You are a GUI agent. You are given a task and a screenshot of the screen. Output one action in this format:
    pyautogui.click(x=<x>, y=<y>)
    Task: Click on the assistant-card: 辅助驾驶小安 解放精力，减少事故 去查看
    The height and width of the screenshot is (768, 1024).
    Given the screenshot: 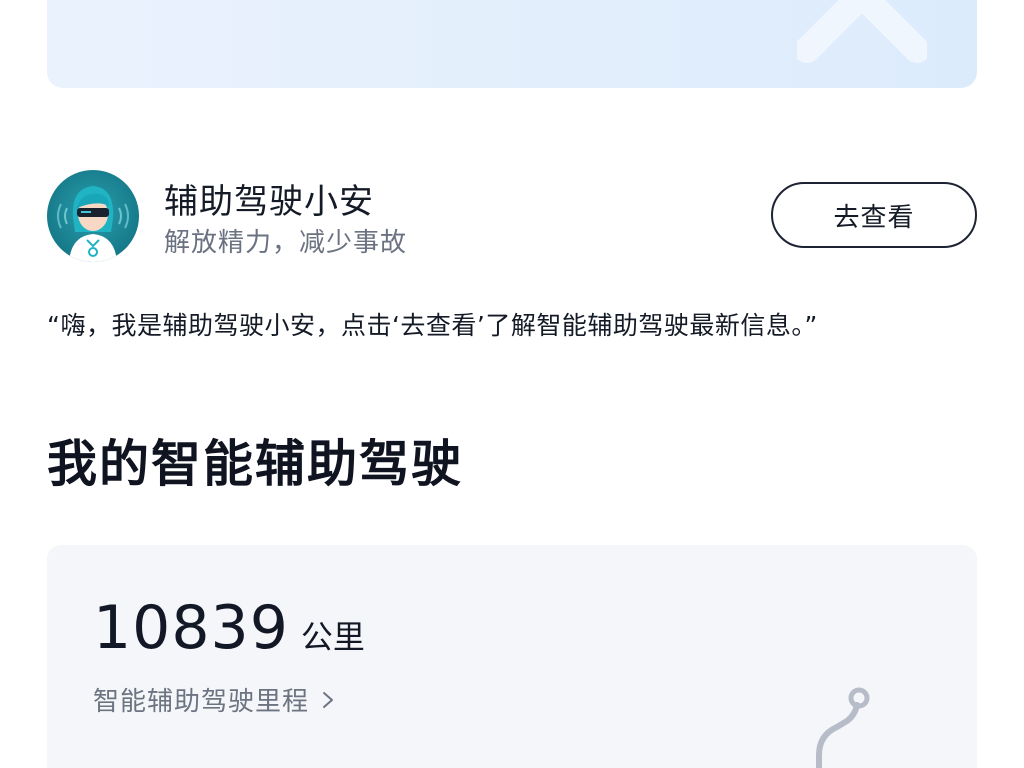 What is the action you would take?
    pyautogui.click(x=512, y=216)
    